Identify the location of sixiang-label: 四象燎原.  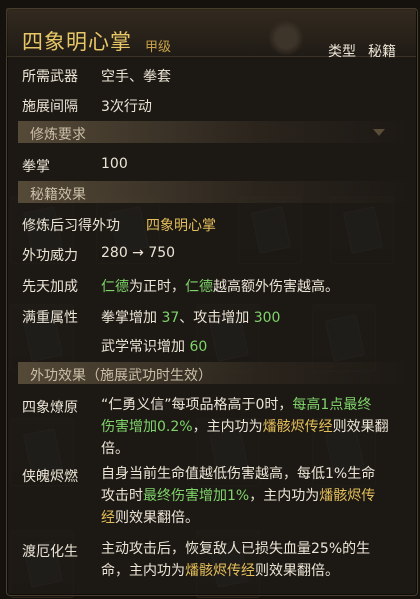
(50, 408).